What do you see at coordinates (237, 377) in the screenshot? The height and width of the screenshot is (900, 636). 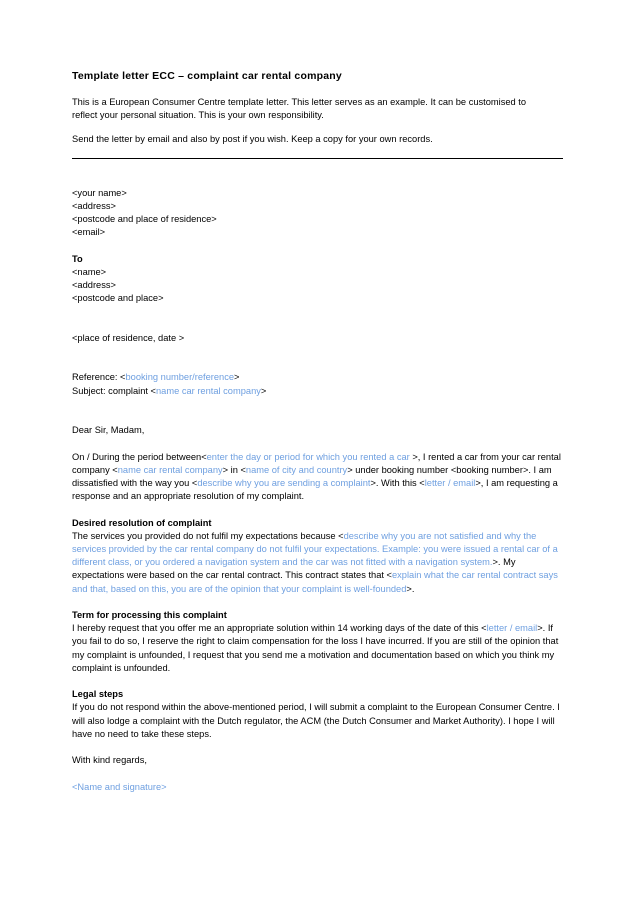 I see `reference-tail: >` at bounding box center [237, 377].